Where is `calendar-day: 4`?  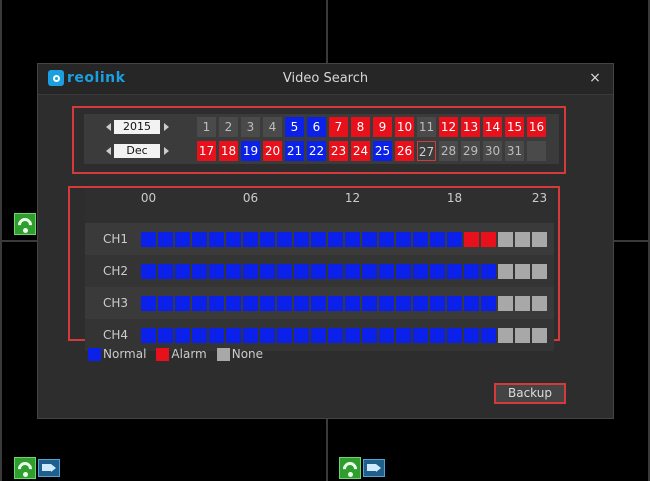
calendar-day: 4 is located at coordinates (272, 127).